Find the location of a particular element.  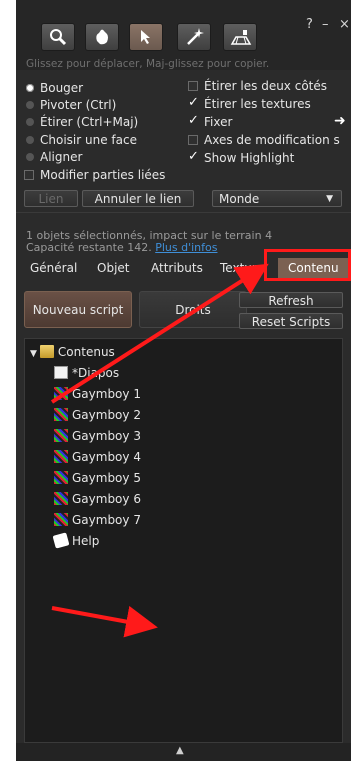

annotation-arrow-to-tree is located at coordinates (104, 621).